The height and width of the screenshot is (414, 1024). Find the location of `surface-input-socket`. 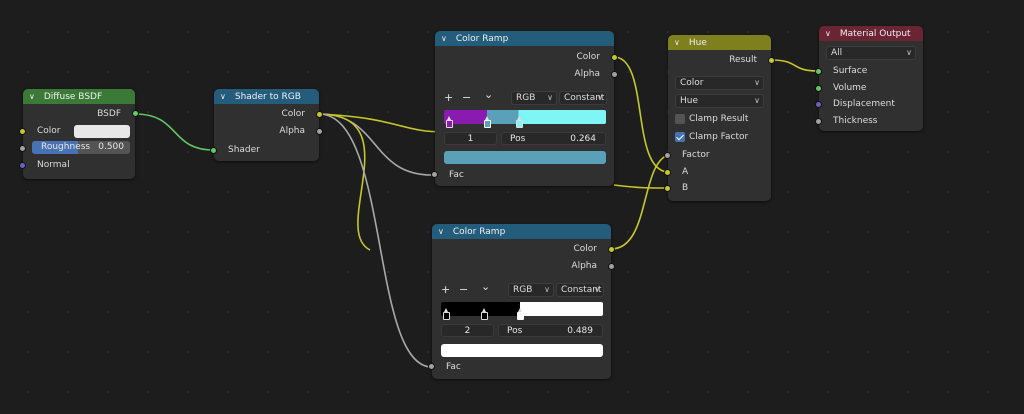

surface-input-socket is located at coordinates (818, 71).